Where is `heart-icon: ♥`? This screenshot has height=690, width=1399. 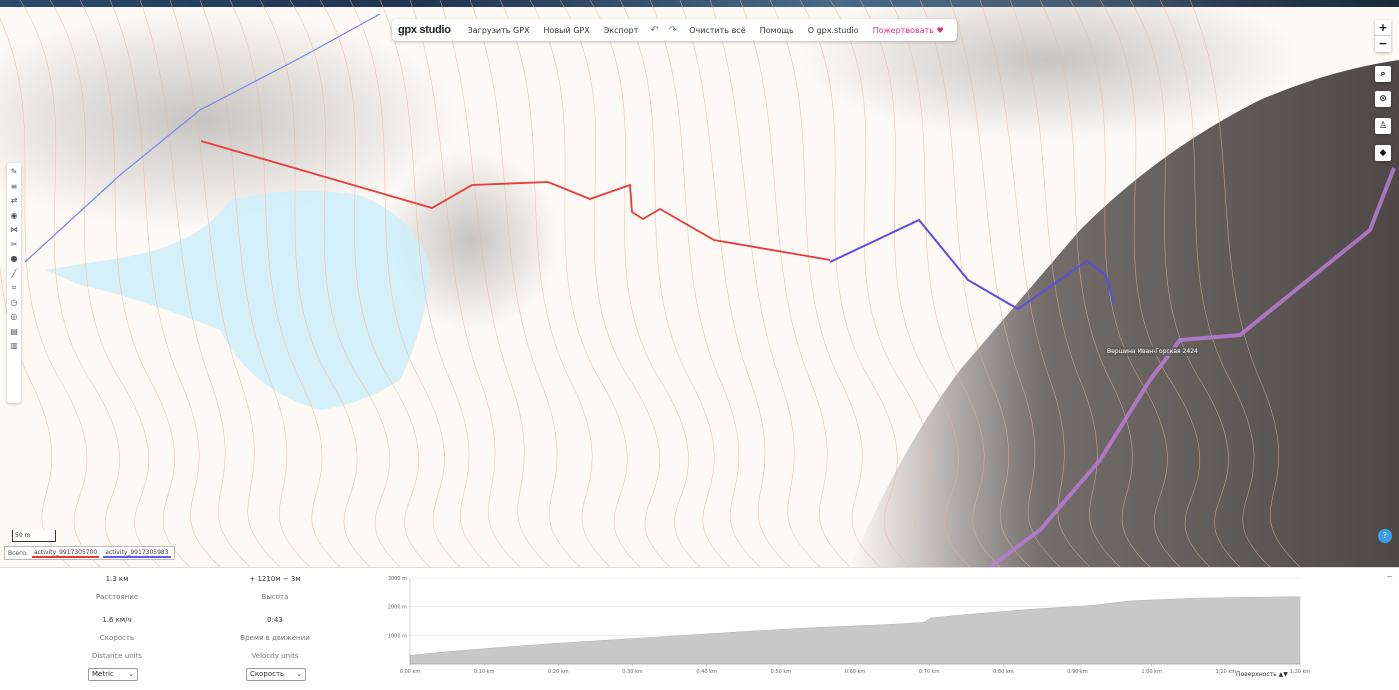 heart-icon: ♥ is located at coordinates (940, 30).